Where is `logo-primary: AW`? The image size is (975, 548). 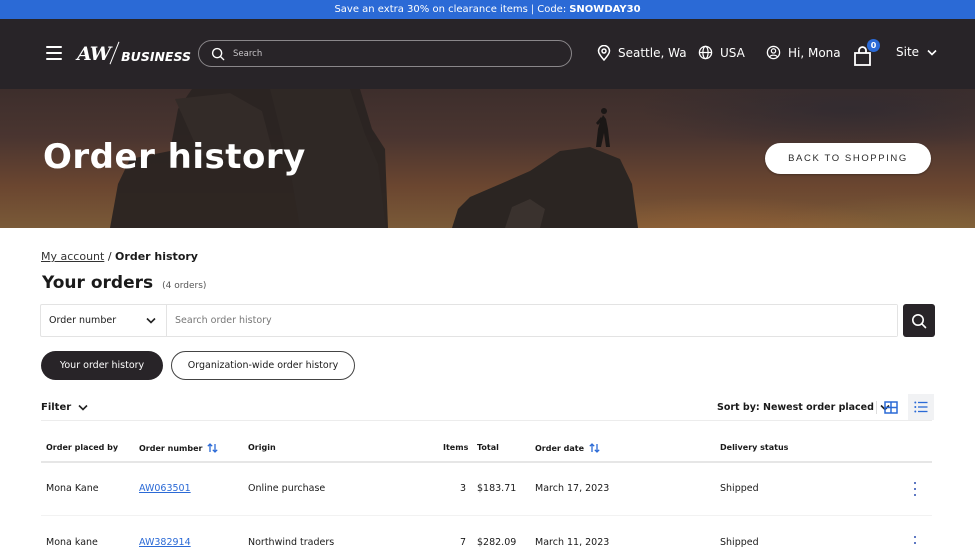 logo-primary: AW is located at coordinates (94, 54).